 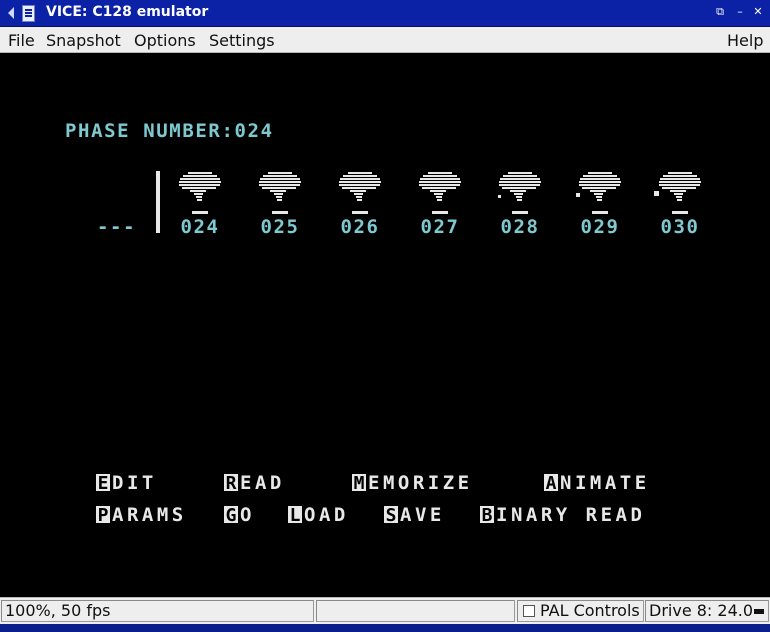 I want to click on window-title: VICE: C128 emulator, so click(x=127, y=12).